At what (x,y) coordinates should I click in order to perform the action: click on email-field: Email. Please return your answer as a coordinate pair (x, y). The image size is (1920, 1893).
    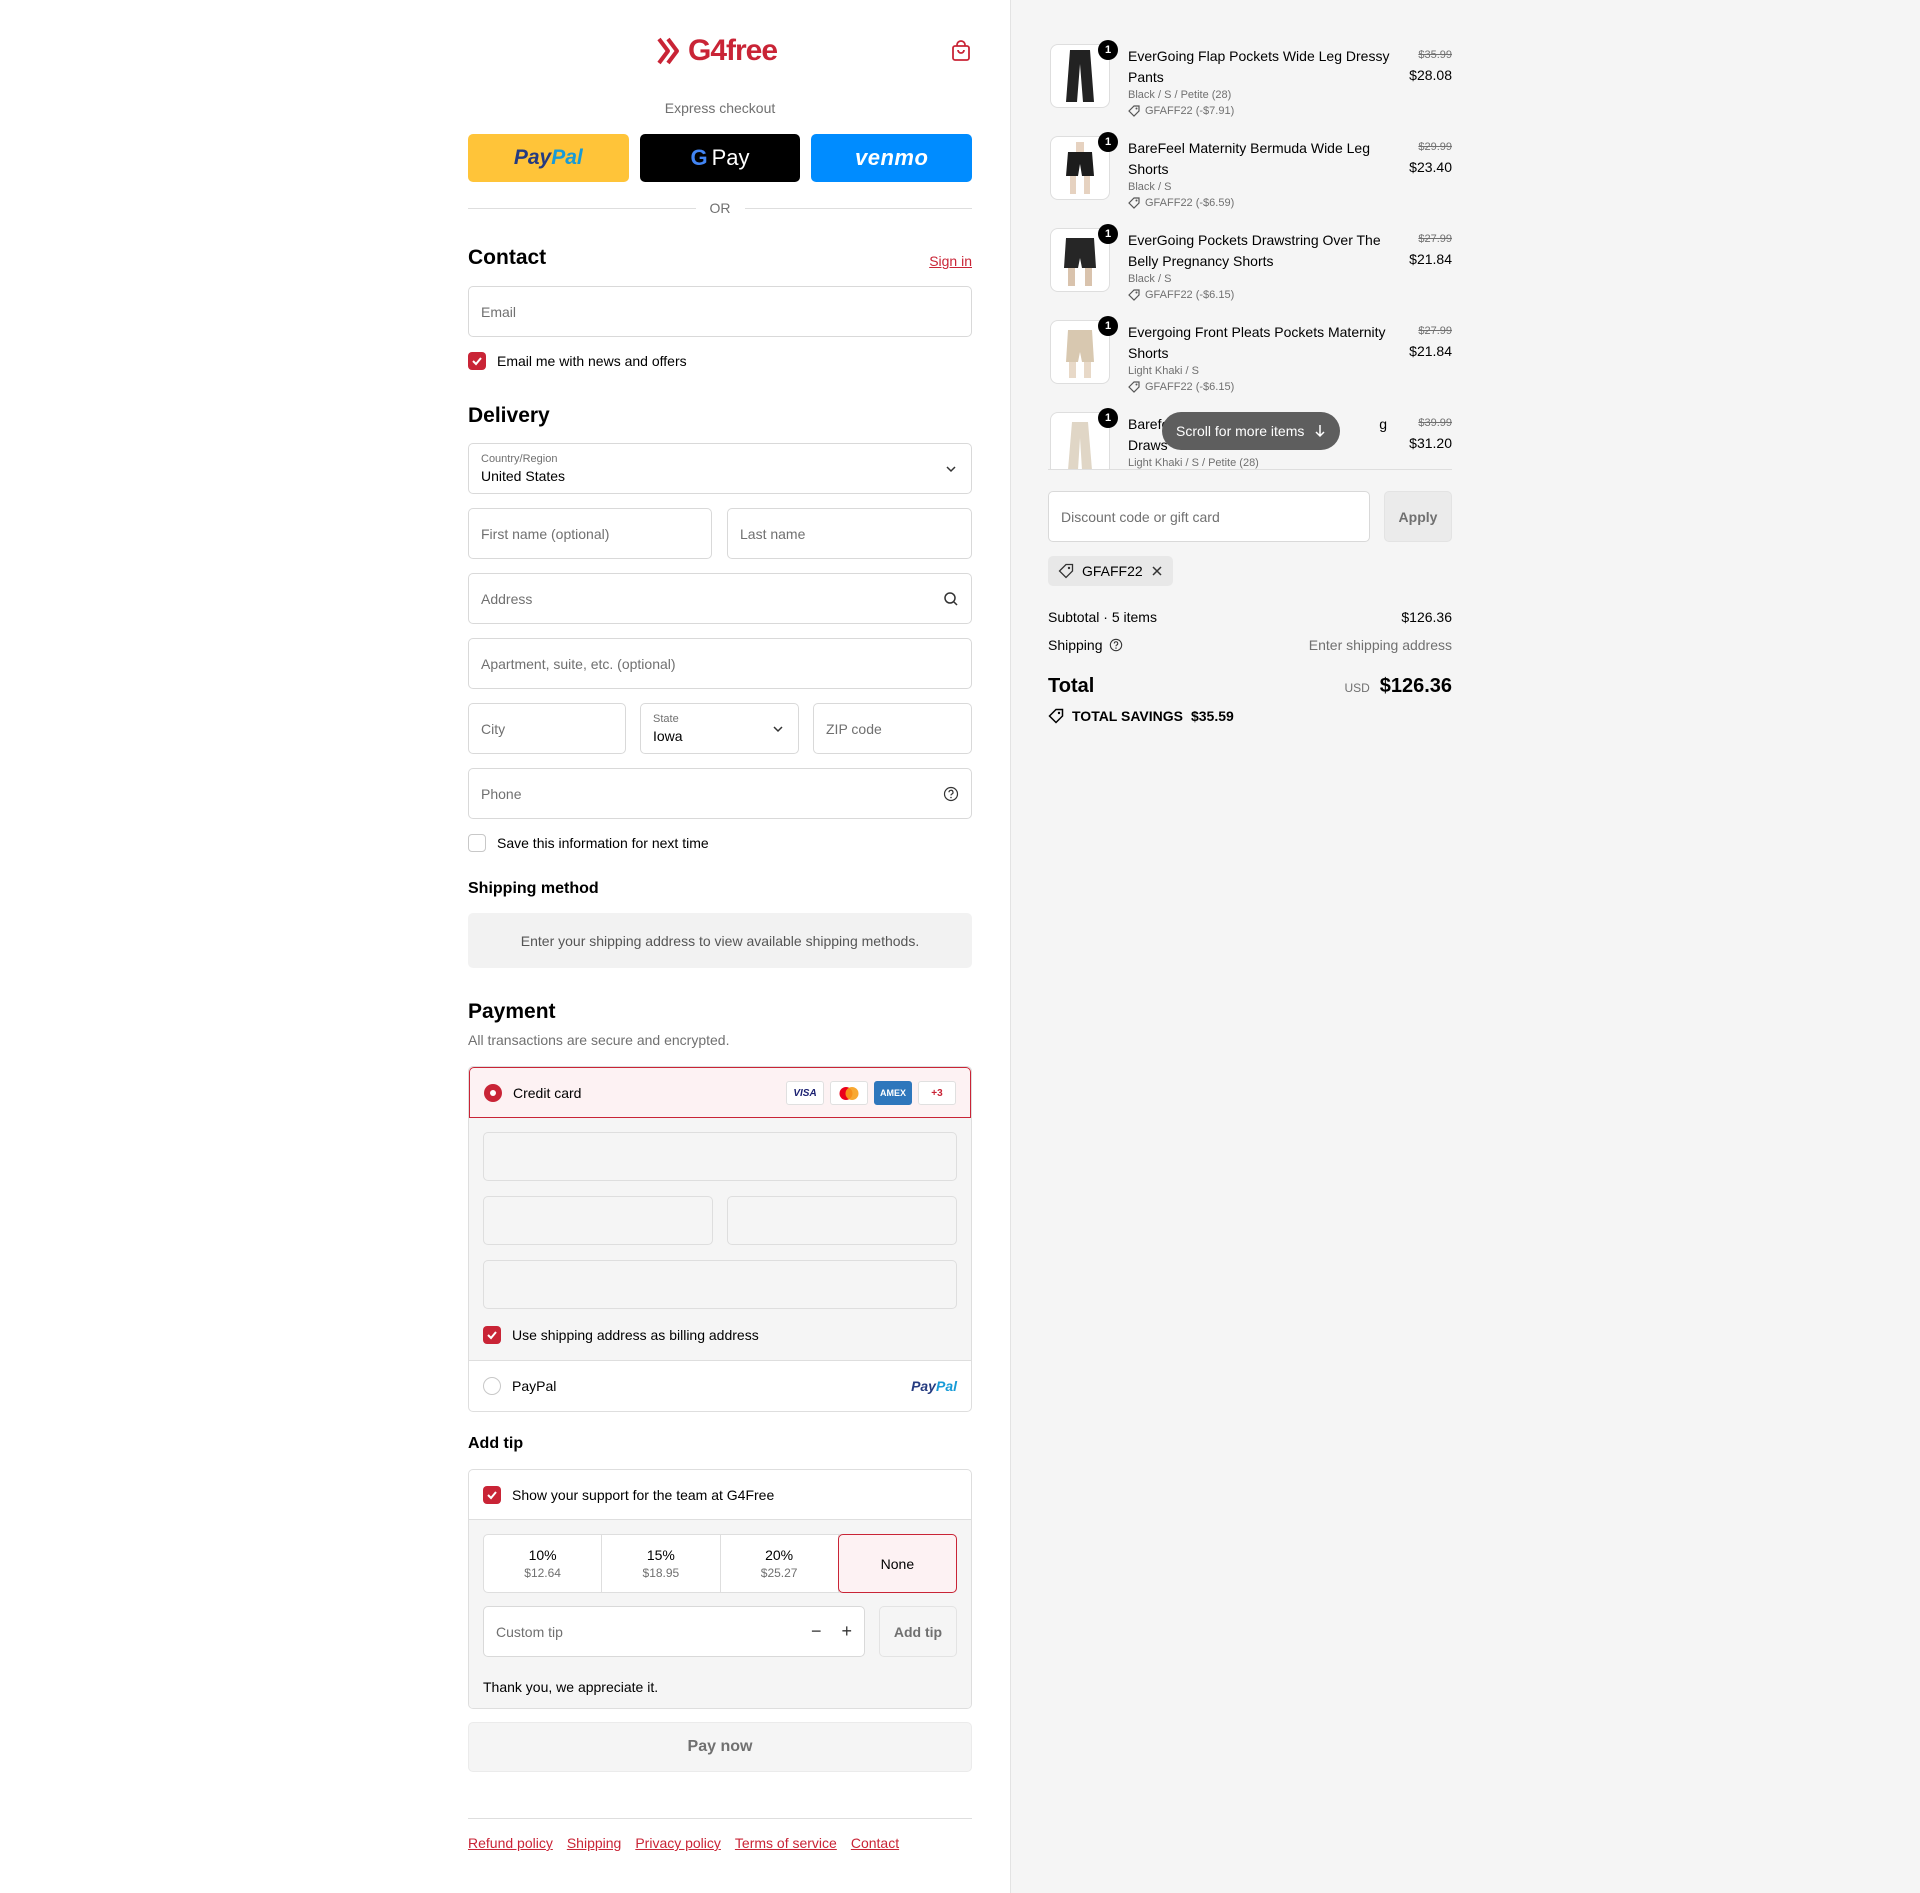
    Looking at the image, I should click on (720, 311).